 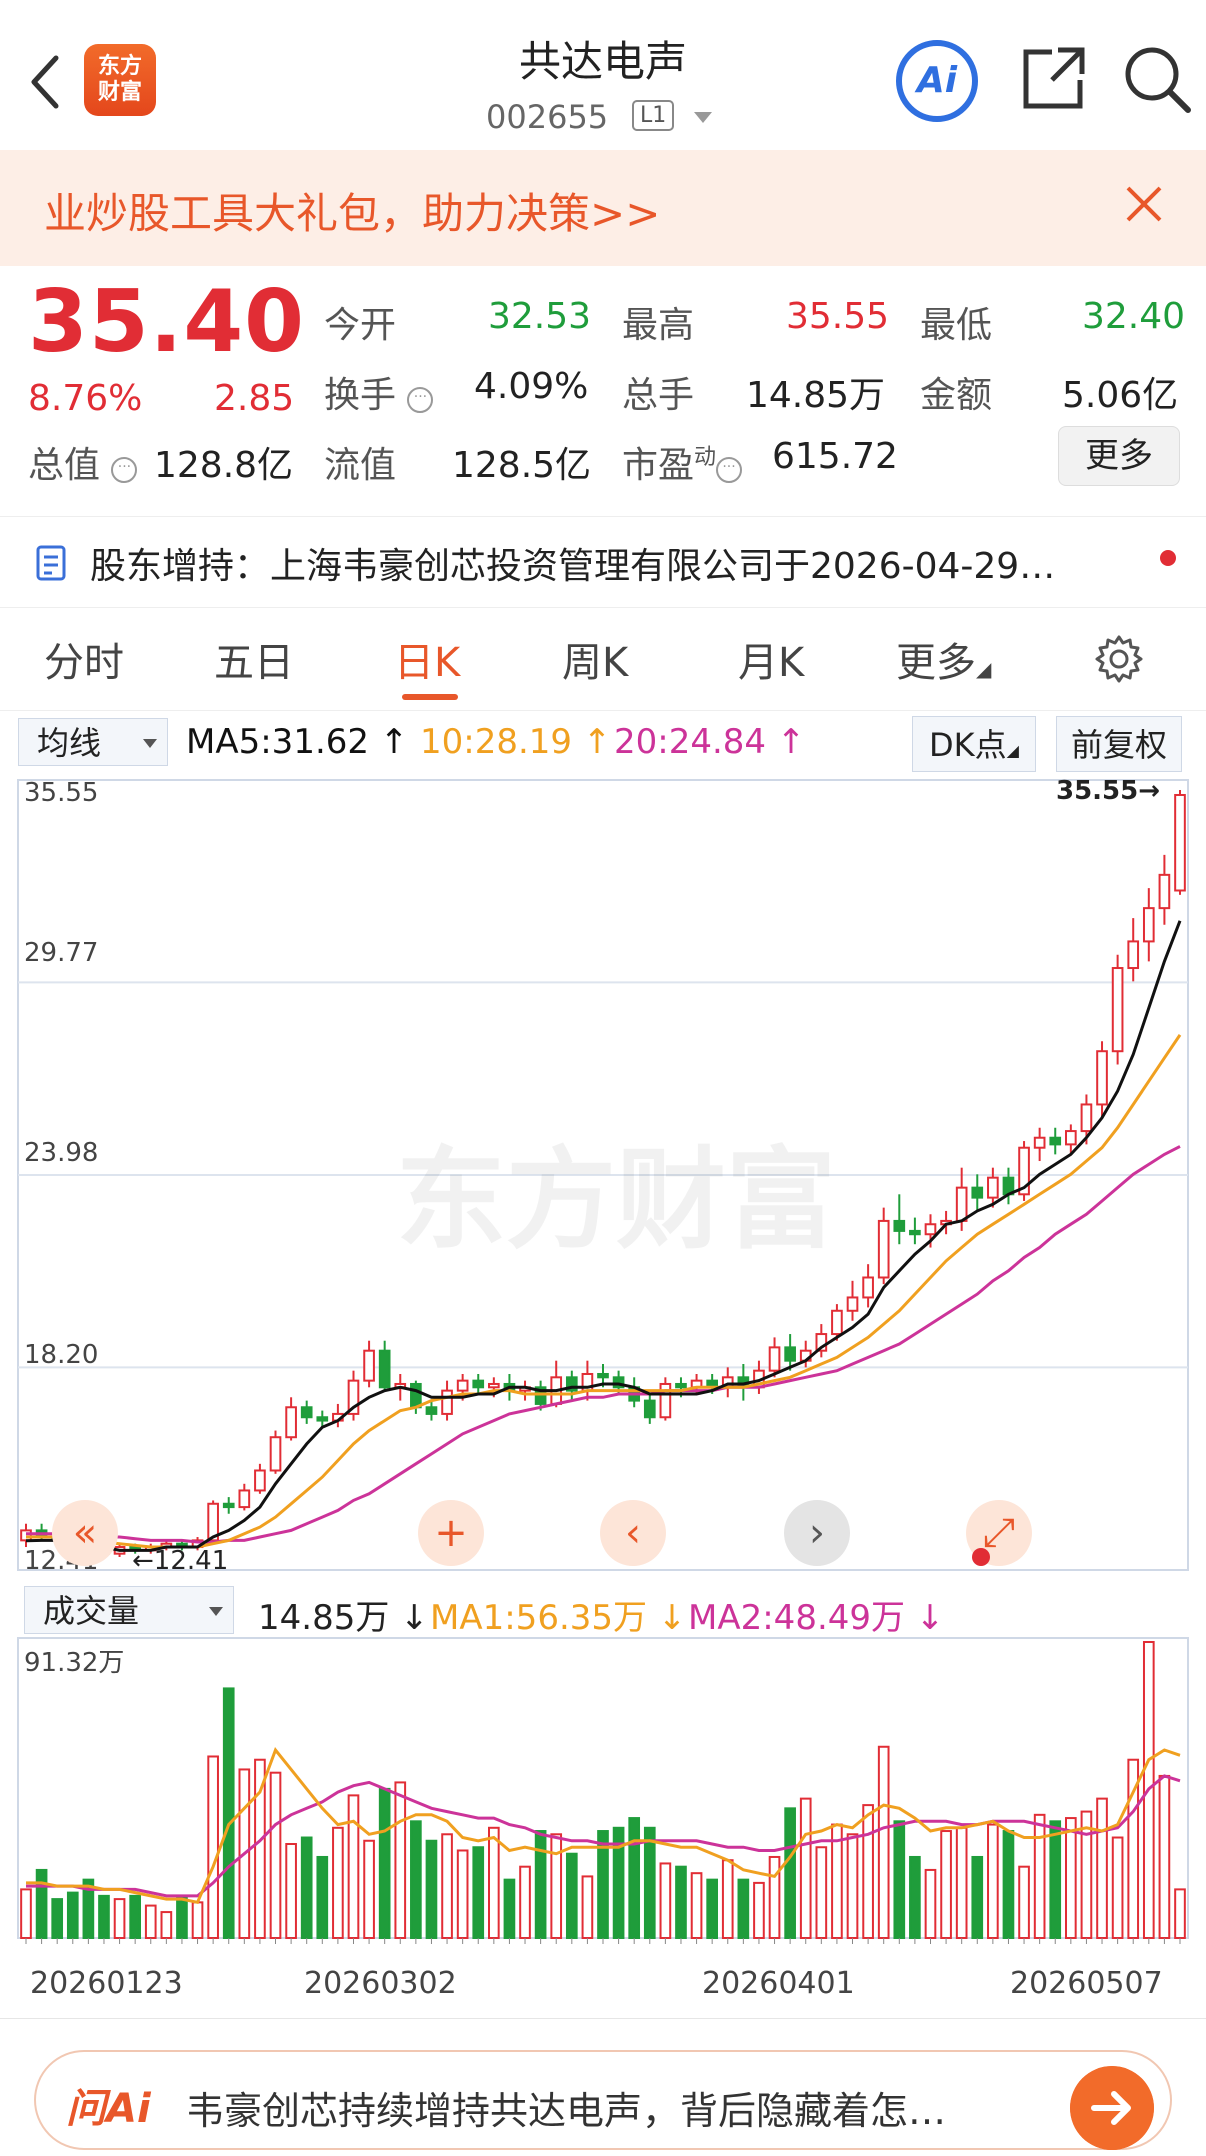 What do you see at coordinates (352, 210) in the screenshot?
I see `promo-text: 业炒股工具大礼包，助力决策>>` at bounding box center [352, 210].